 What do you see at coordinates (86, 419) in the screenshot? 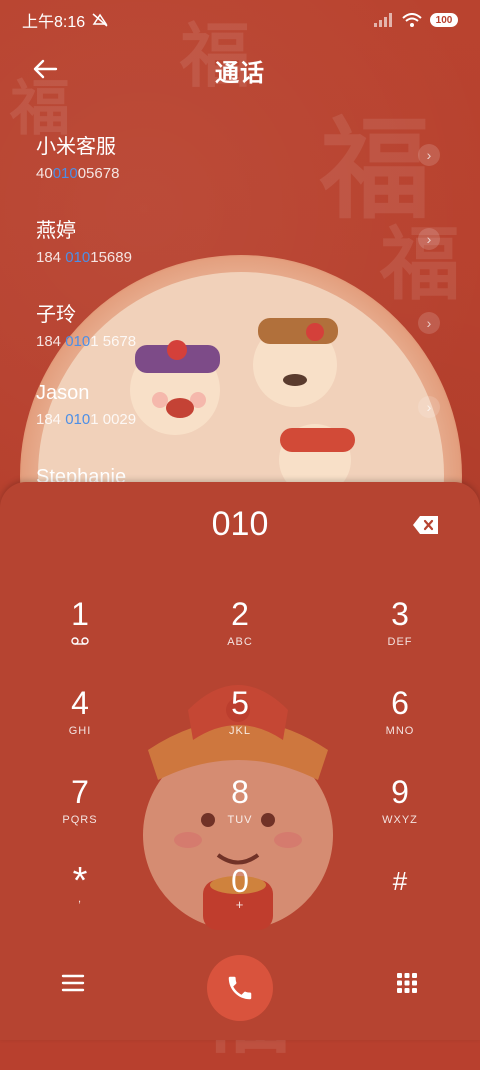
I see `contact-number: 184 0101 0029` at bounding box center [86, 419].